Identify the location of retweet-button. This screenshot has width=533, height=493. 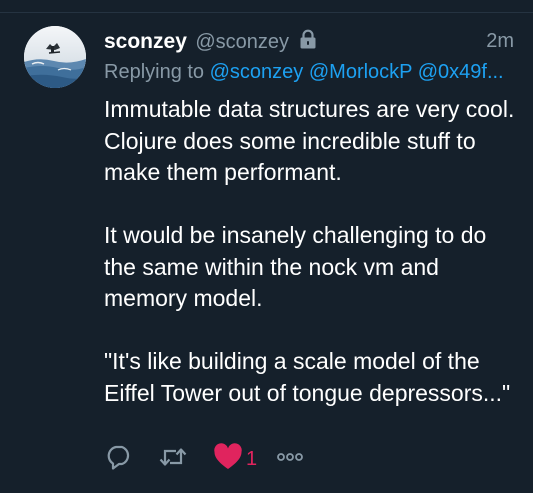
(173, 459).